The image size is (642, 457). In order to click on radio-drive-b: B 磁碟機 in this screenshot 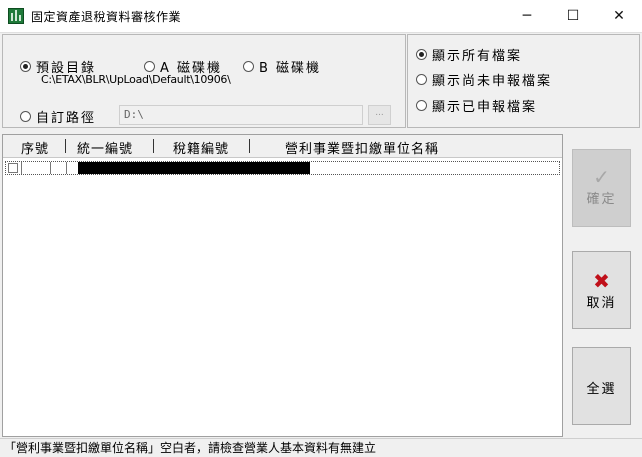, I will do `click(282, 66)`.